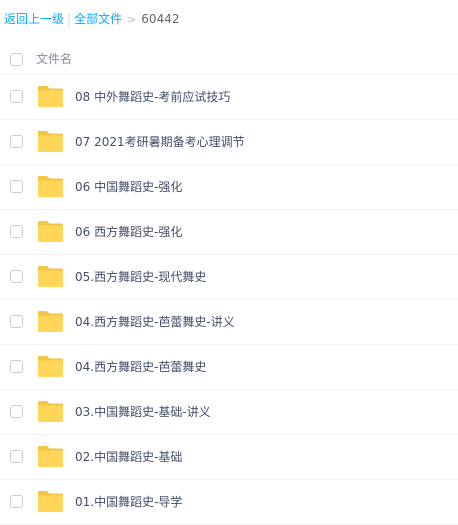 This screenshot has width=458, height=525. What do you see at coordinates (229, 502) in the screenshot?
I see `file-row: 01.中国舞蹈史-导学` at bounding box center [229, 502].